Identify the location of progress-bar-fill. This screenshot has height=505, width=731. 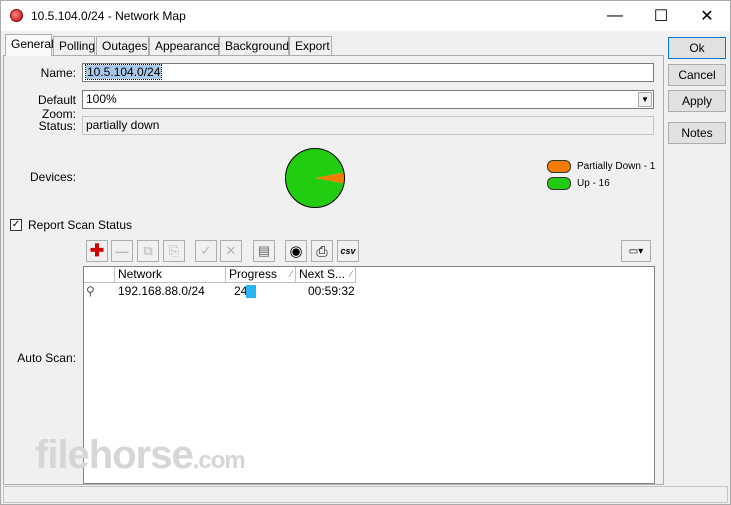
(251, 291).